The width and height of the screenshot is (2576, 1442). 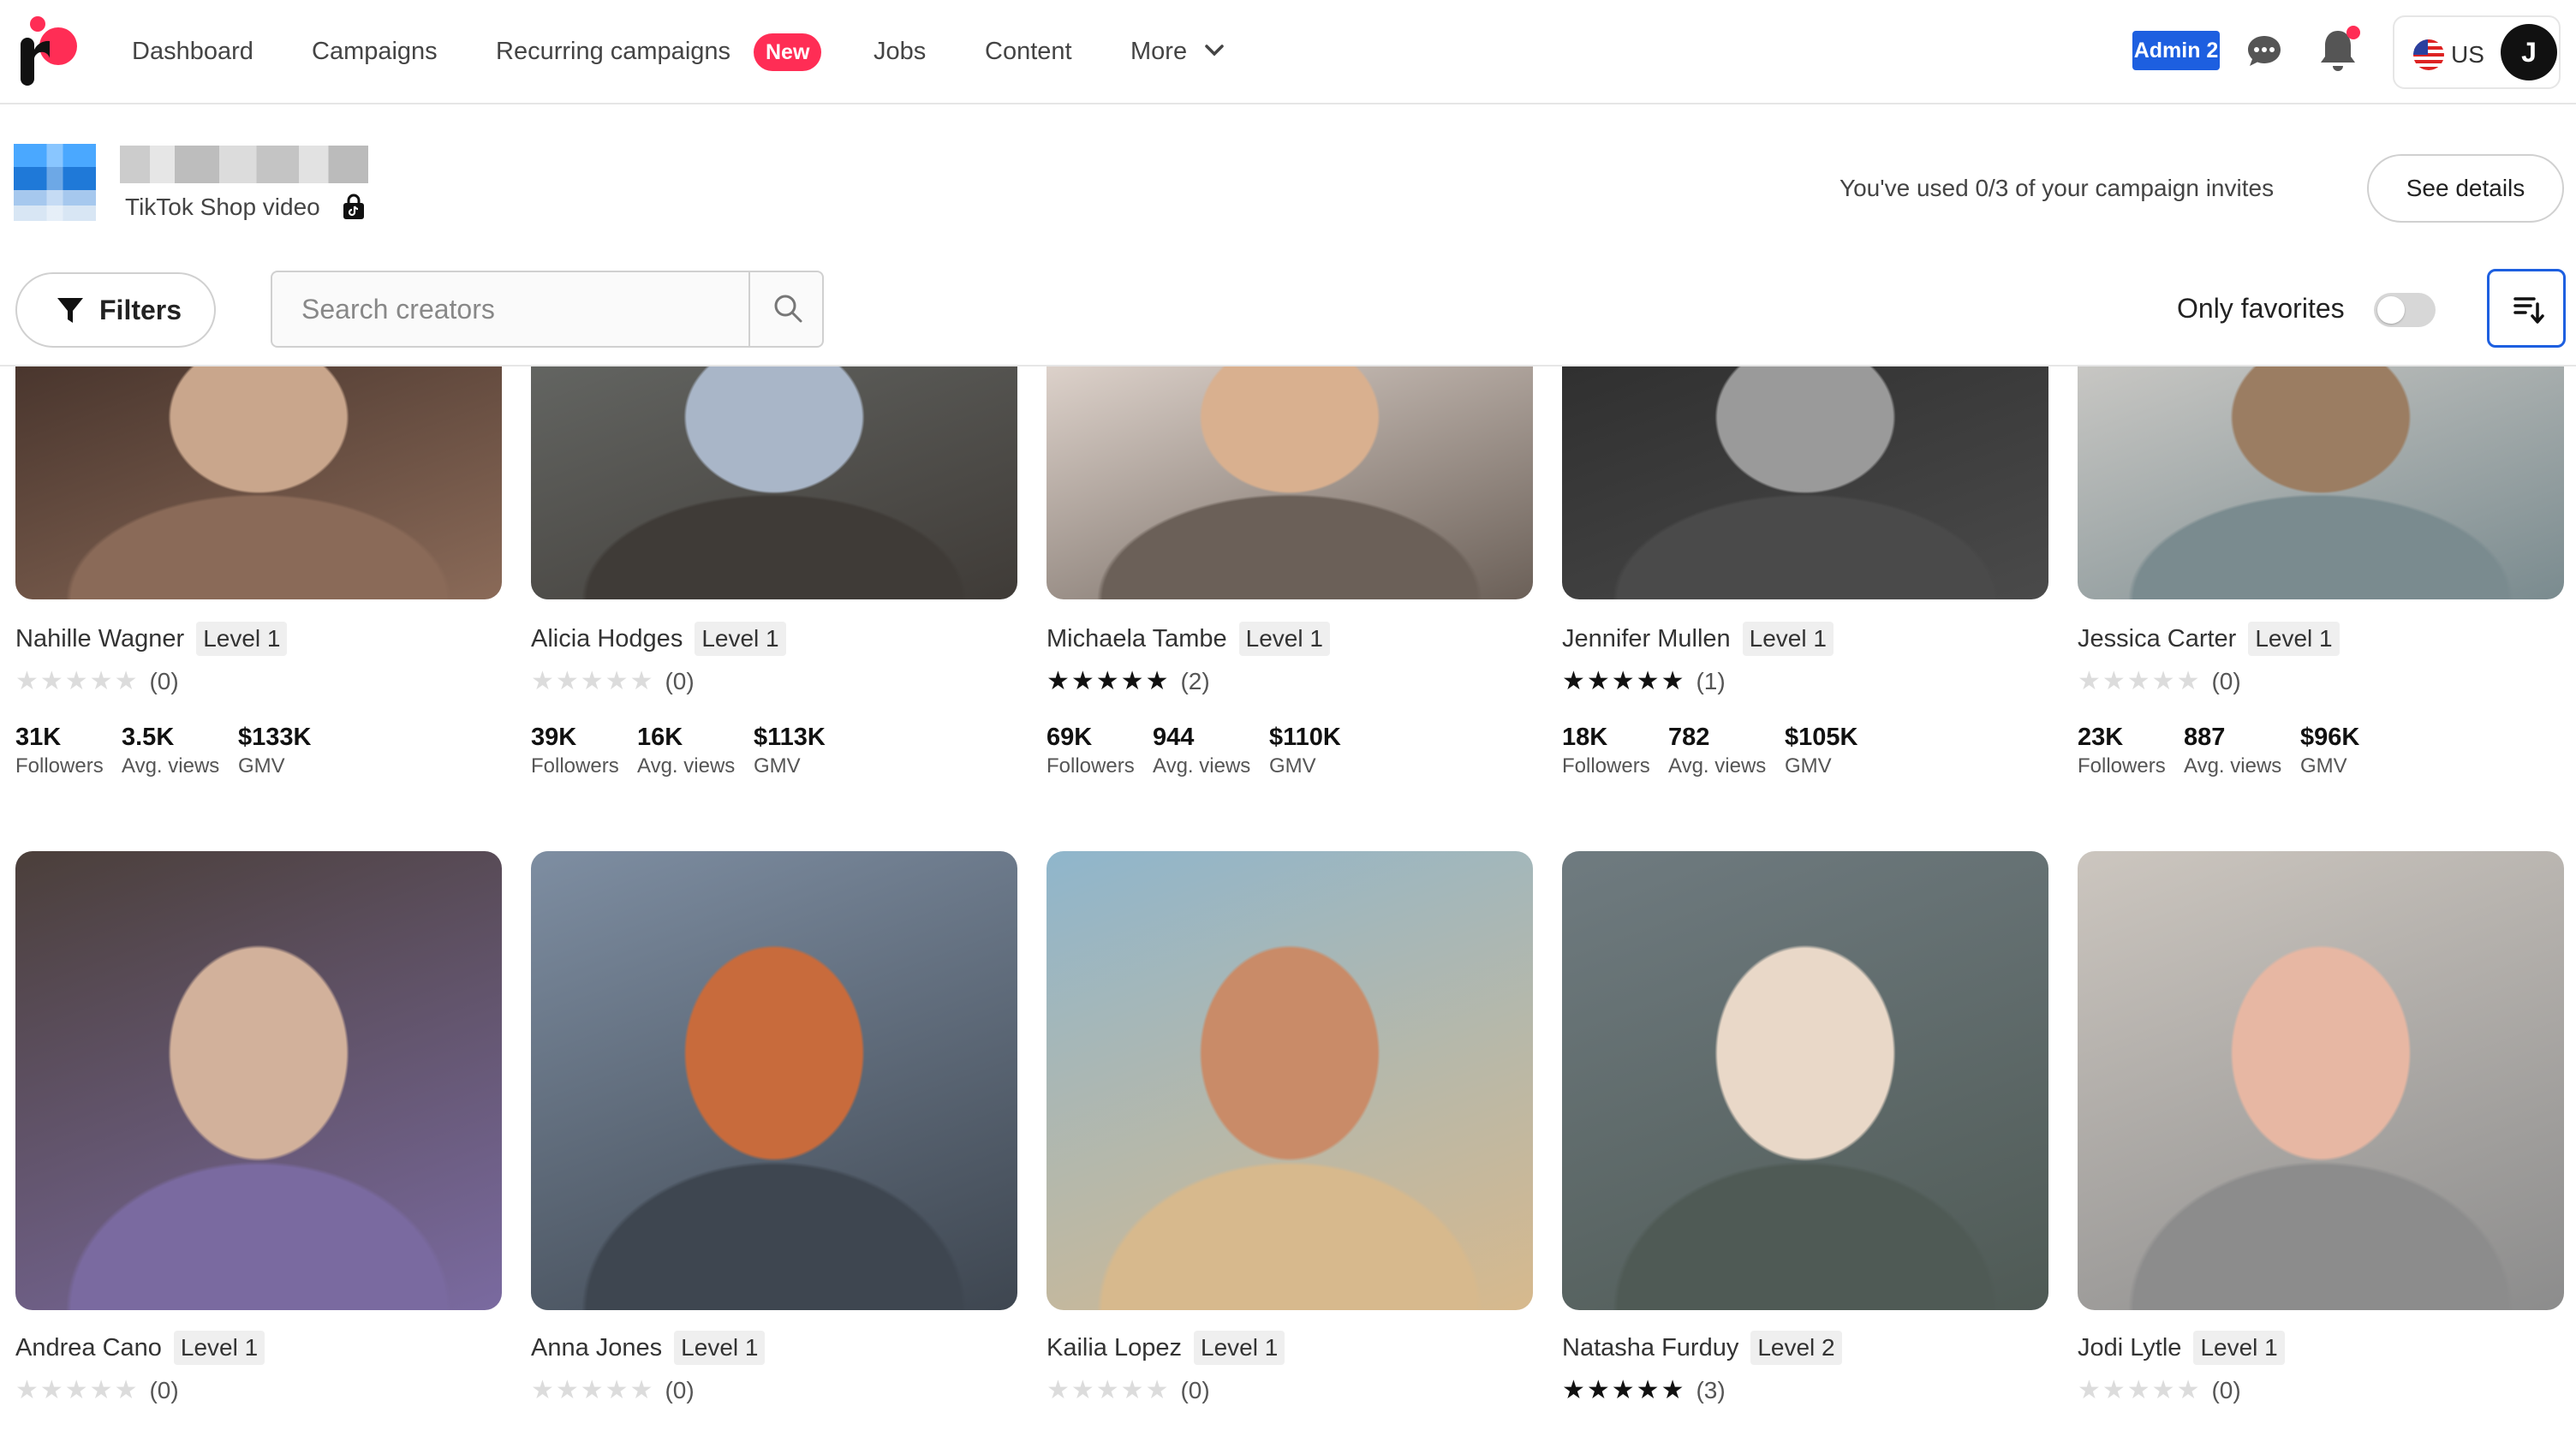 I want to click on search-button, so click(x=786, y=309).